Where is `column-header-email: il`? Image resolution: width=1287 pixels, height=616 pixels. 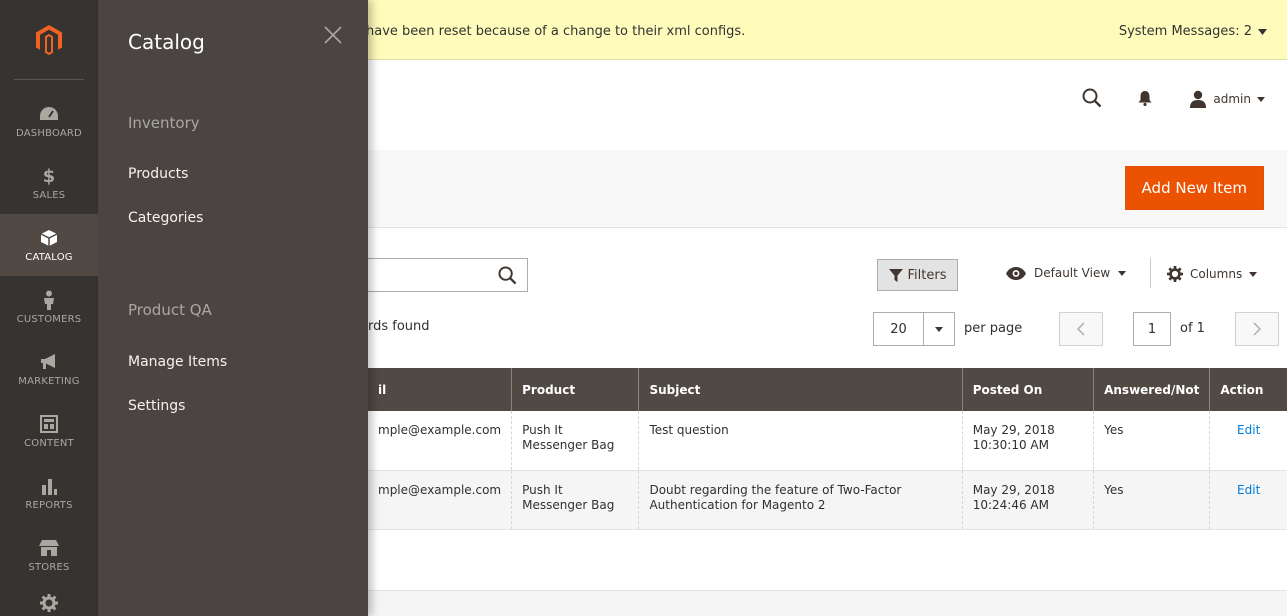
column-header-email: il is located at coordinates (440, 389).